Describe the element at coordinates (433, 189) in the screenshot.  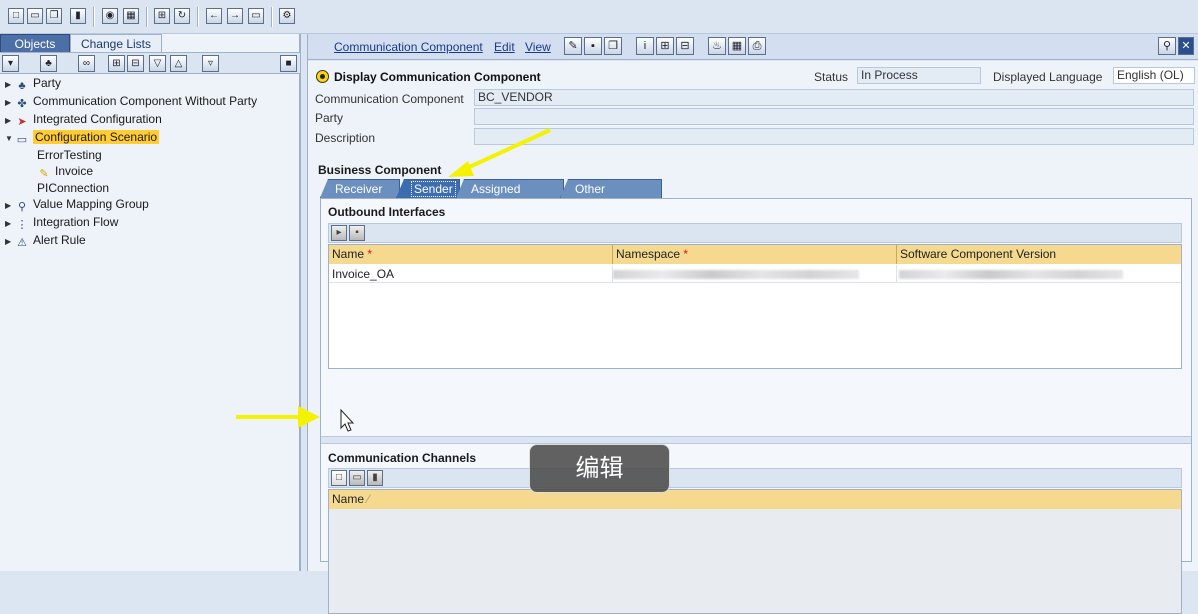
I see `tab-label: Sender` at that location.